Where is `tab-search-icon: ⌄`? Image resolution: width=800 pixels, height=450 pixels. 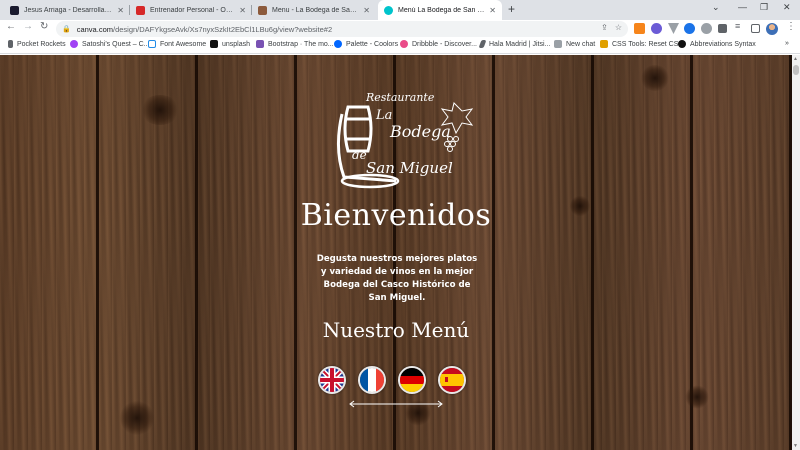
tab-search-icon: ⌄ is located at coordinates (716, 7).